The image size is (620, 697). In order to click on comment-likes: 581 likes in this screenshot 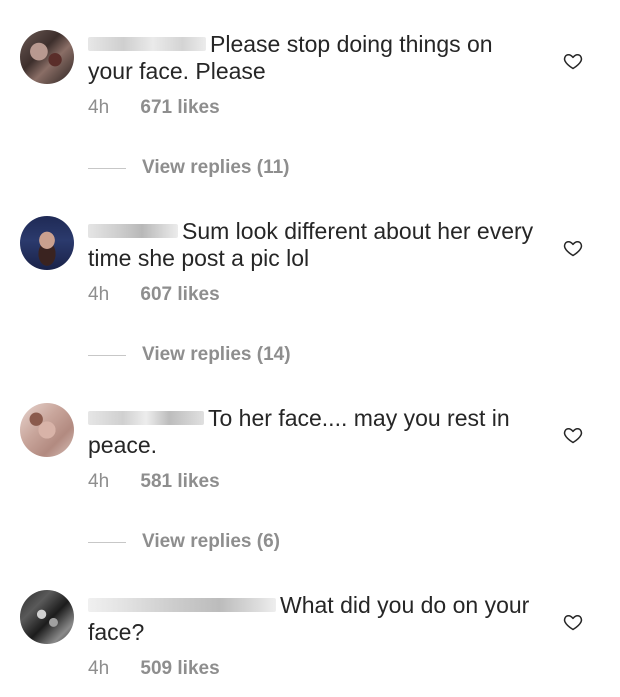, I will do `click(179, 481)`.